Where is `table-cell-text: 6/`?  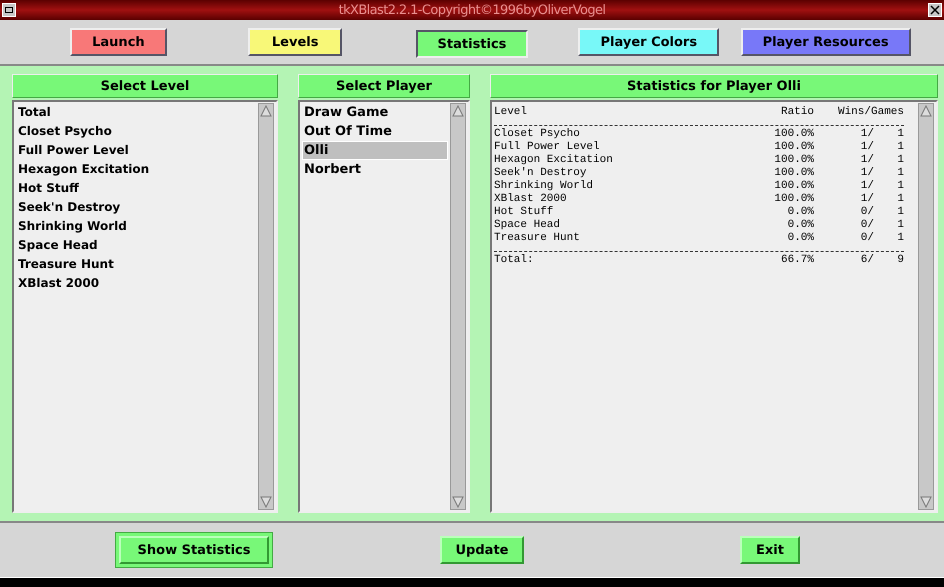
table-cell-text: 6/ is located at coordinates (867, 260).